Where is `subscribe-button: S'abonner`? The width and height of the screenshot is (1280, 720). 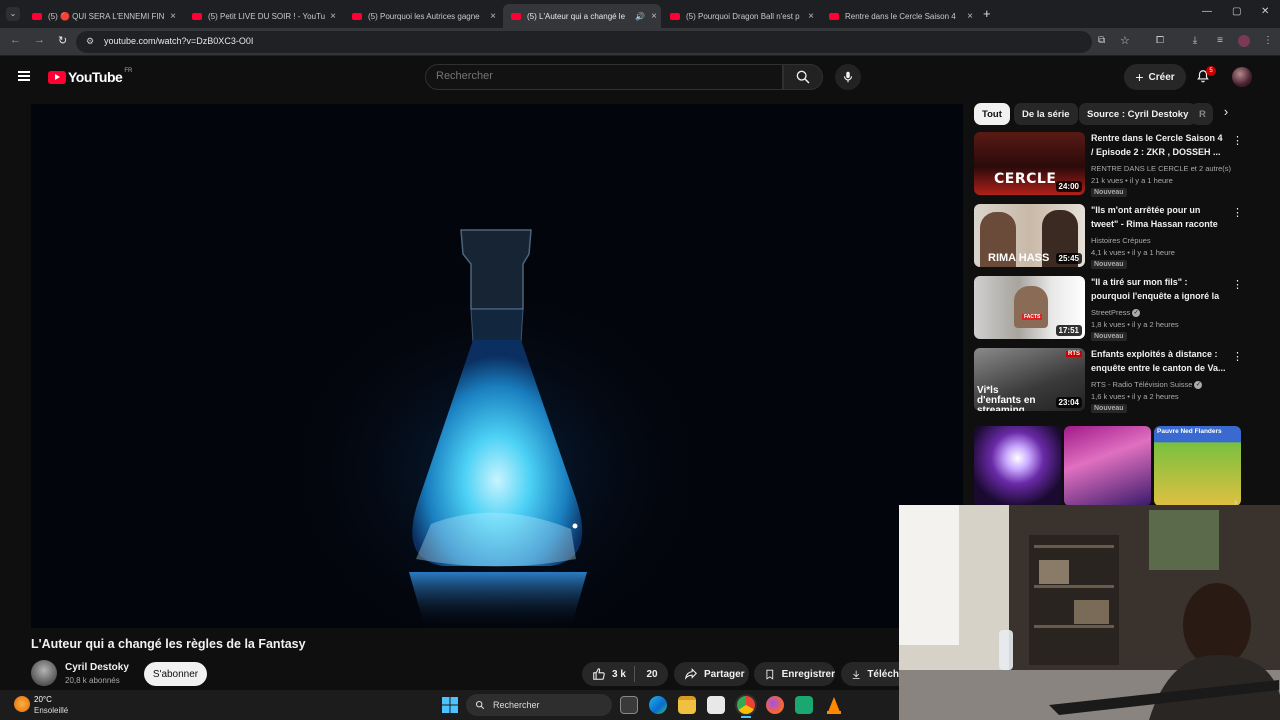 subscribe-button: S'abonner is located at coordinates (175, 674).